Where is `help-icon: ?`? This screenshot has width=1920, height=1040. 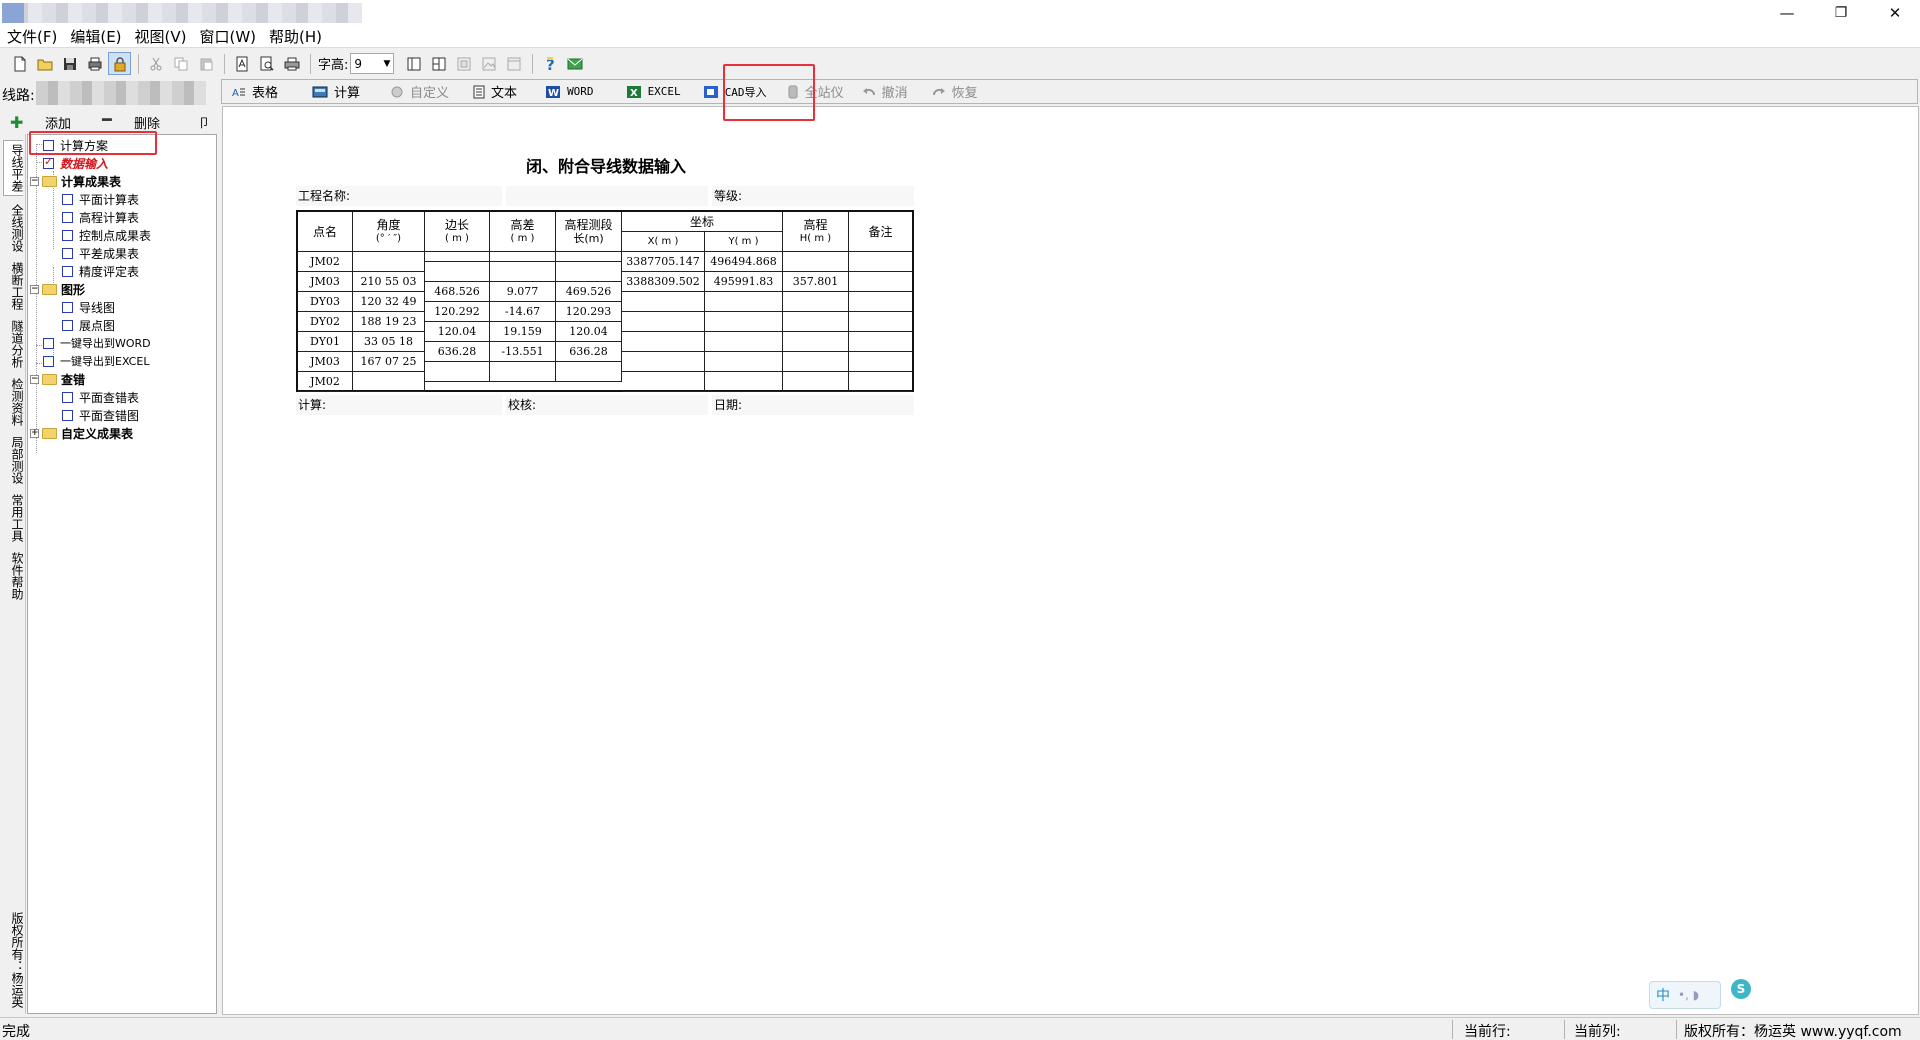 help-icon: ? is located at coordinates (549, 63).